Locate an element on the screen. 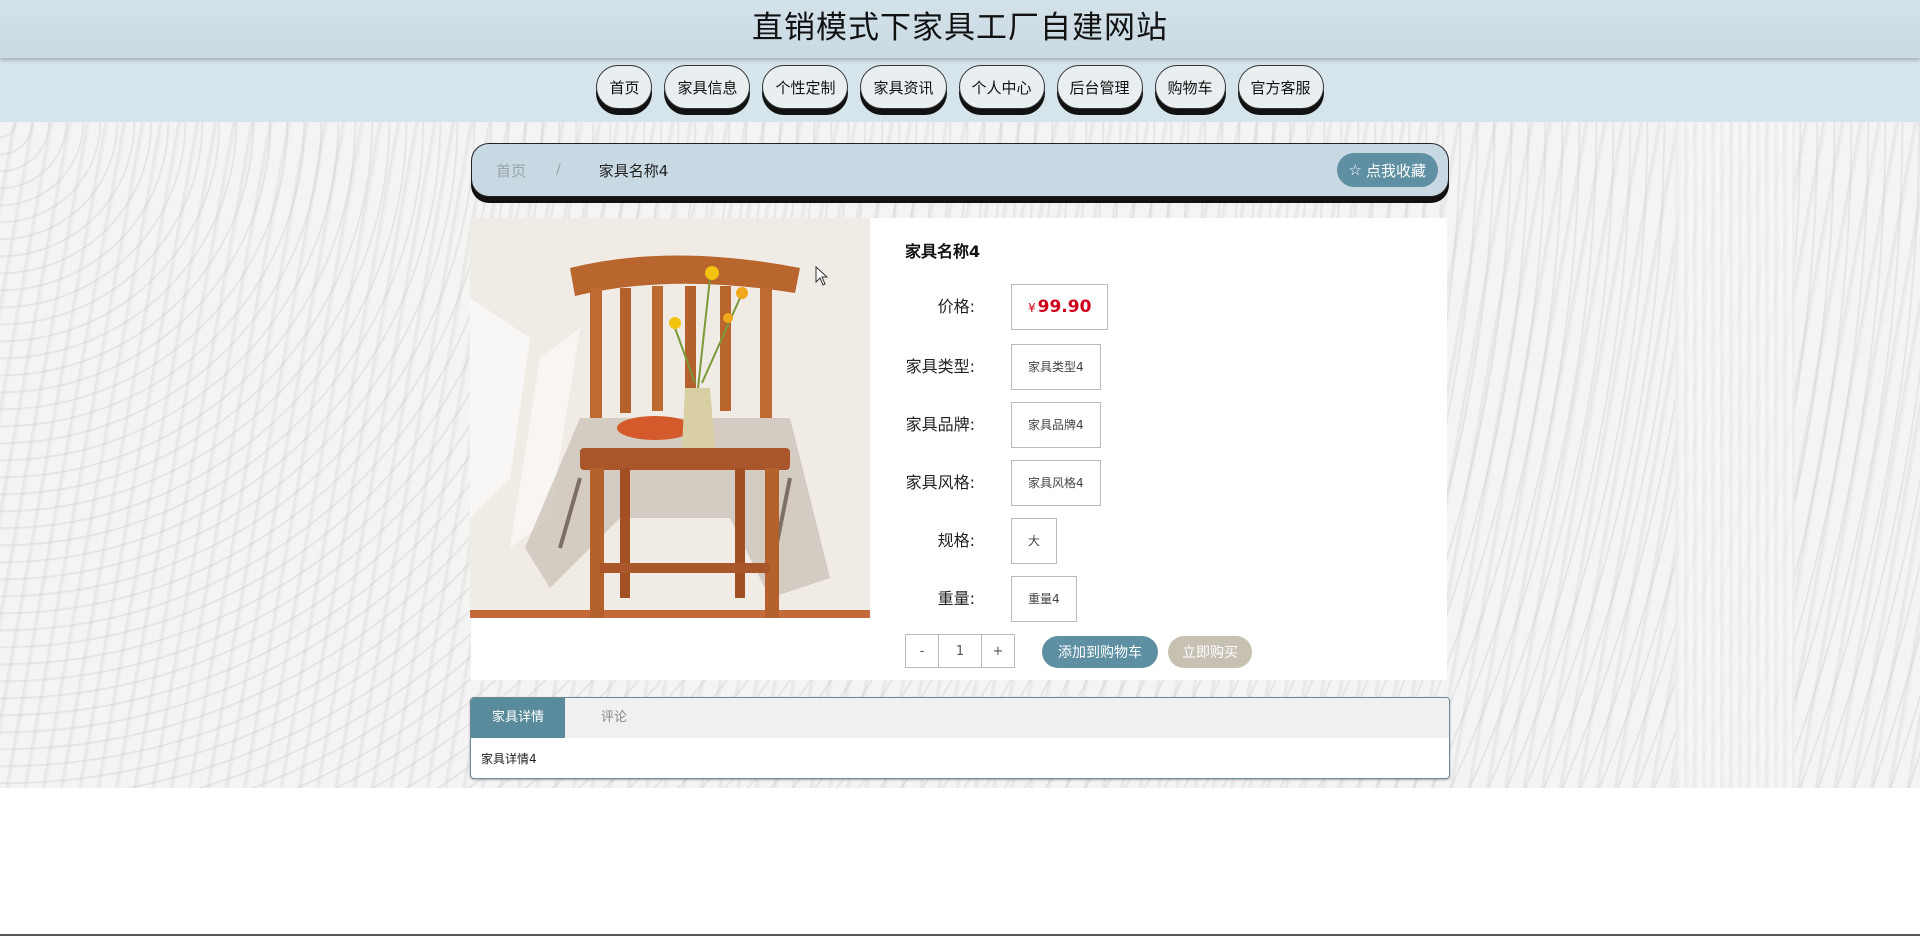 The height and width of the screenshot is (936, 1920). tab-details: 家具详情 is located at coordinates (518, 718).